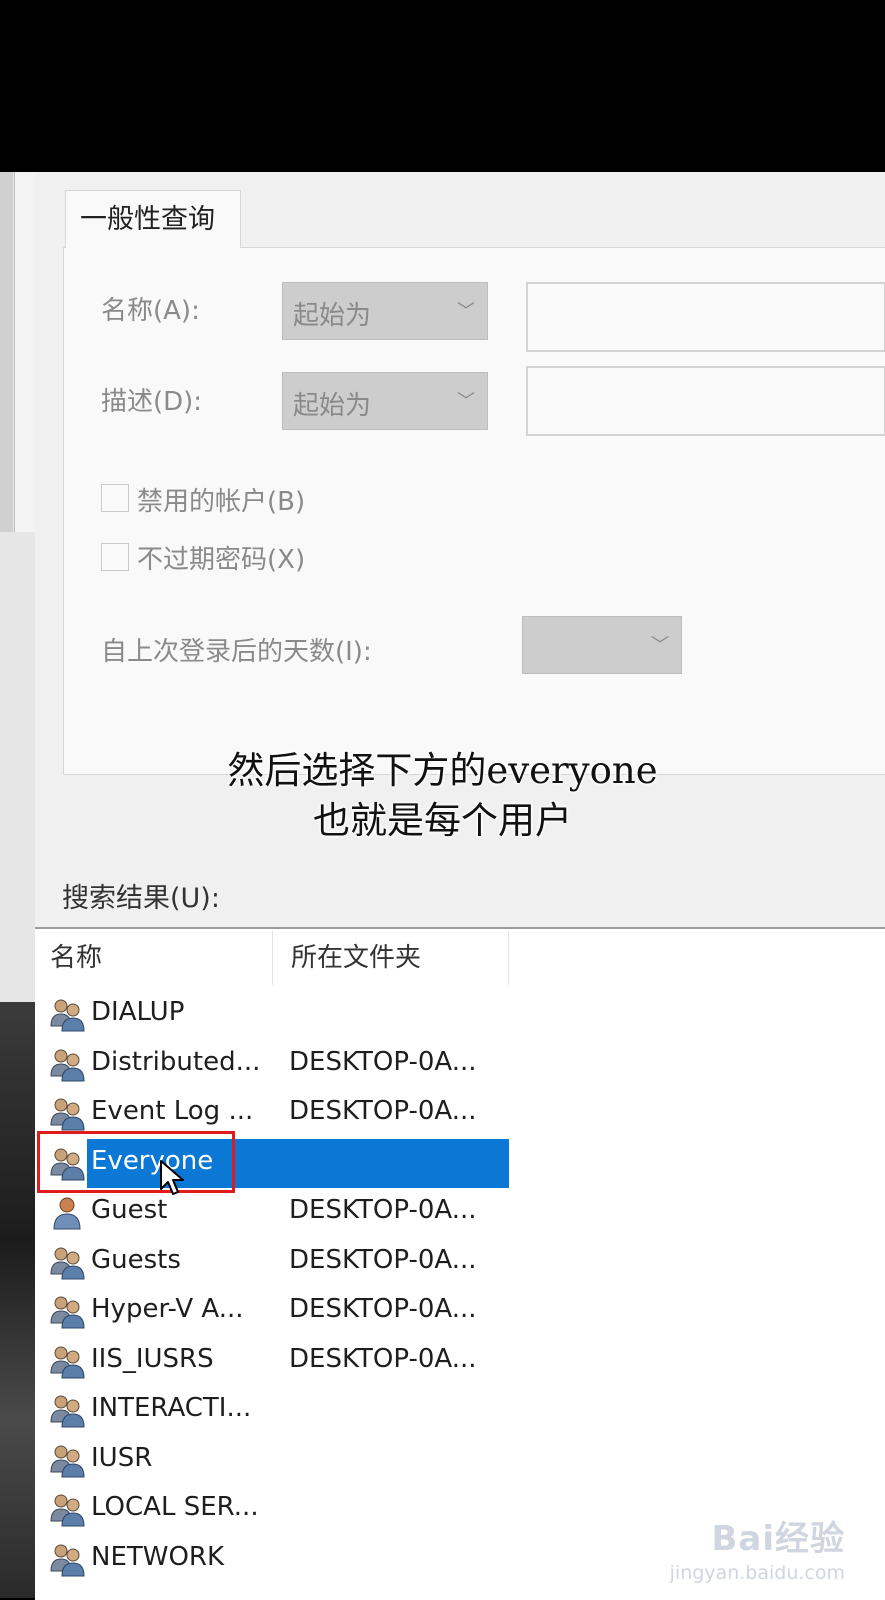 Image resolution: width=885 pixels, height=1600 pixels. I want to click on background-window-strip, so click(17, 885).